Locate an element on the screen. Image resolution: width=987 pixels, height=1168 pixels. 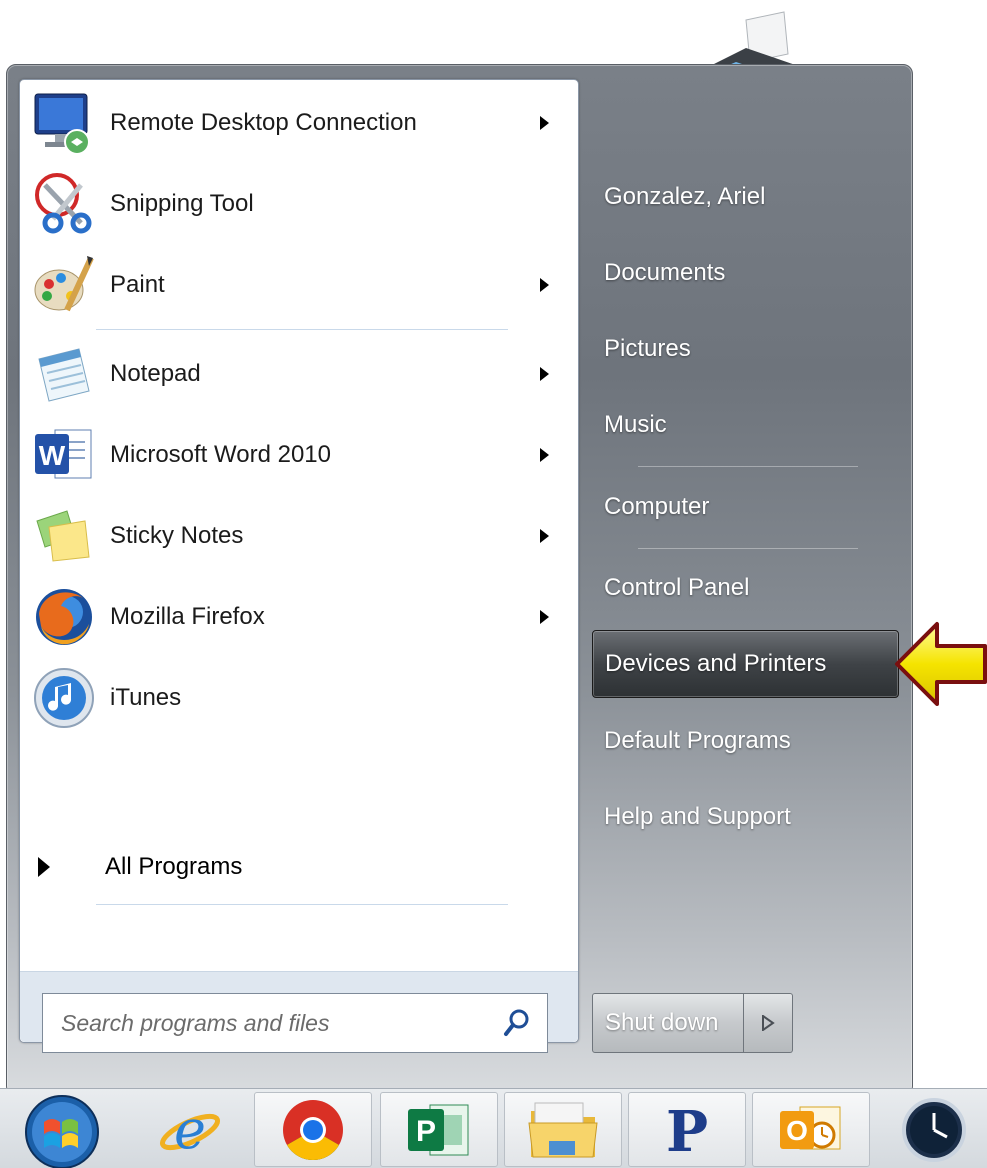
all-programs-separator is located at coordinates (302, 904).